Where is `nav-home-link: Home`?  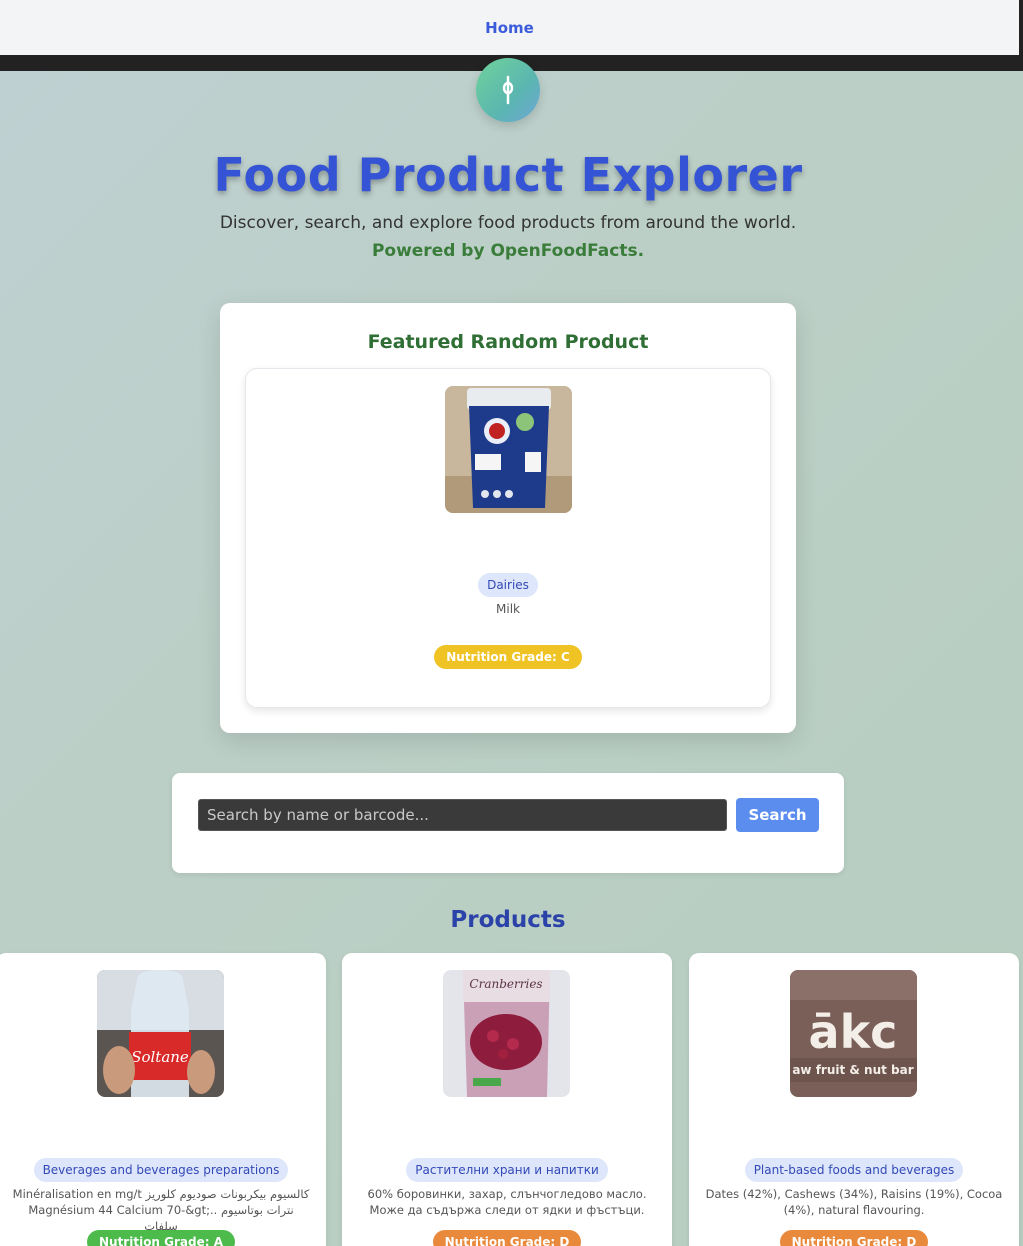
nav-home-link: Home is located at coordinates (509, 28).